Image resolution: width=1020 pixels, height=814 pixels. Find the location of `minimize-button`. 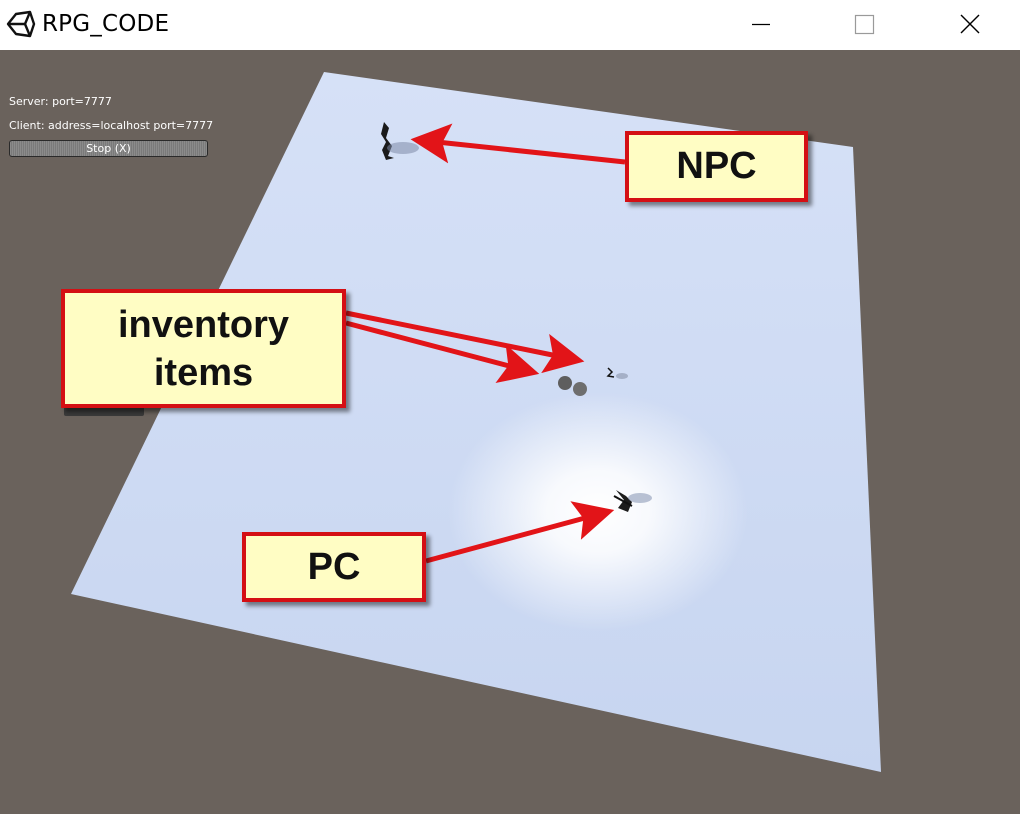

minimize-button is located at coordinates (762, 25).